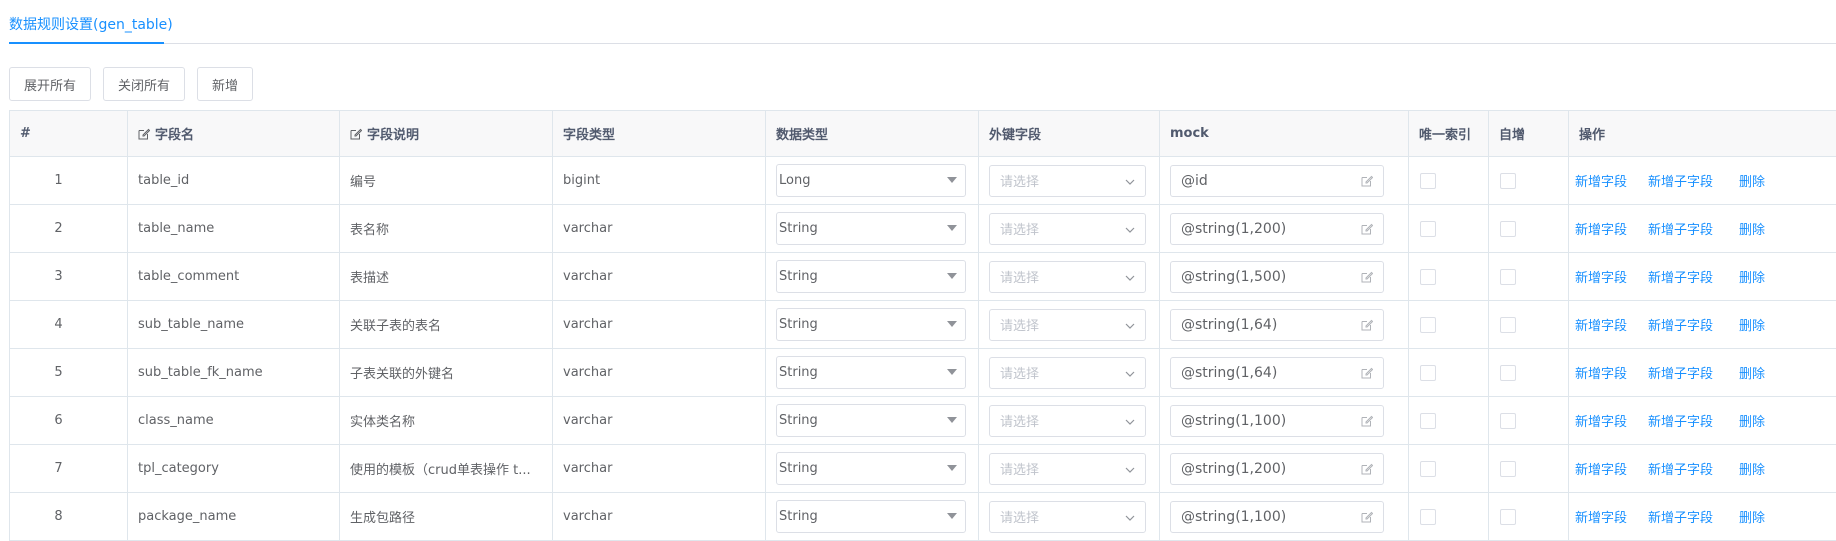 The width and height of the screenshot is (1836, 541). What do you see at coordinates (446, 372) in the screenshot?
I see `row-field-desc: 子表关联的外键名` at bounding box center [446, 372].